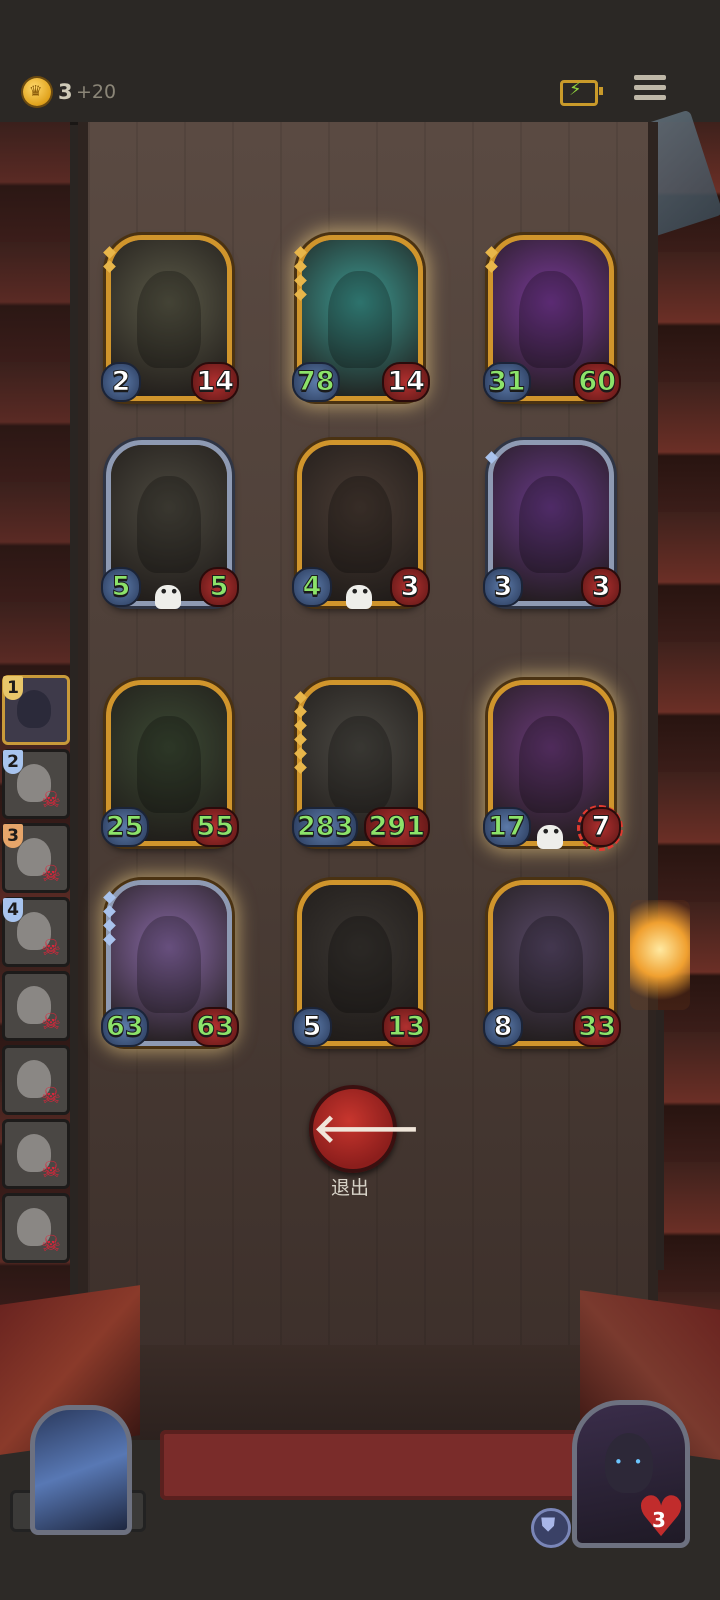 The height and width of the screenshot is (1600, 720). Describe the element at coordinates (349, 1188) in the screenshot. I see `exit-label: 退出` at that location.